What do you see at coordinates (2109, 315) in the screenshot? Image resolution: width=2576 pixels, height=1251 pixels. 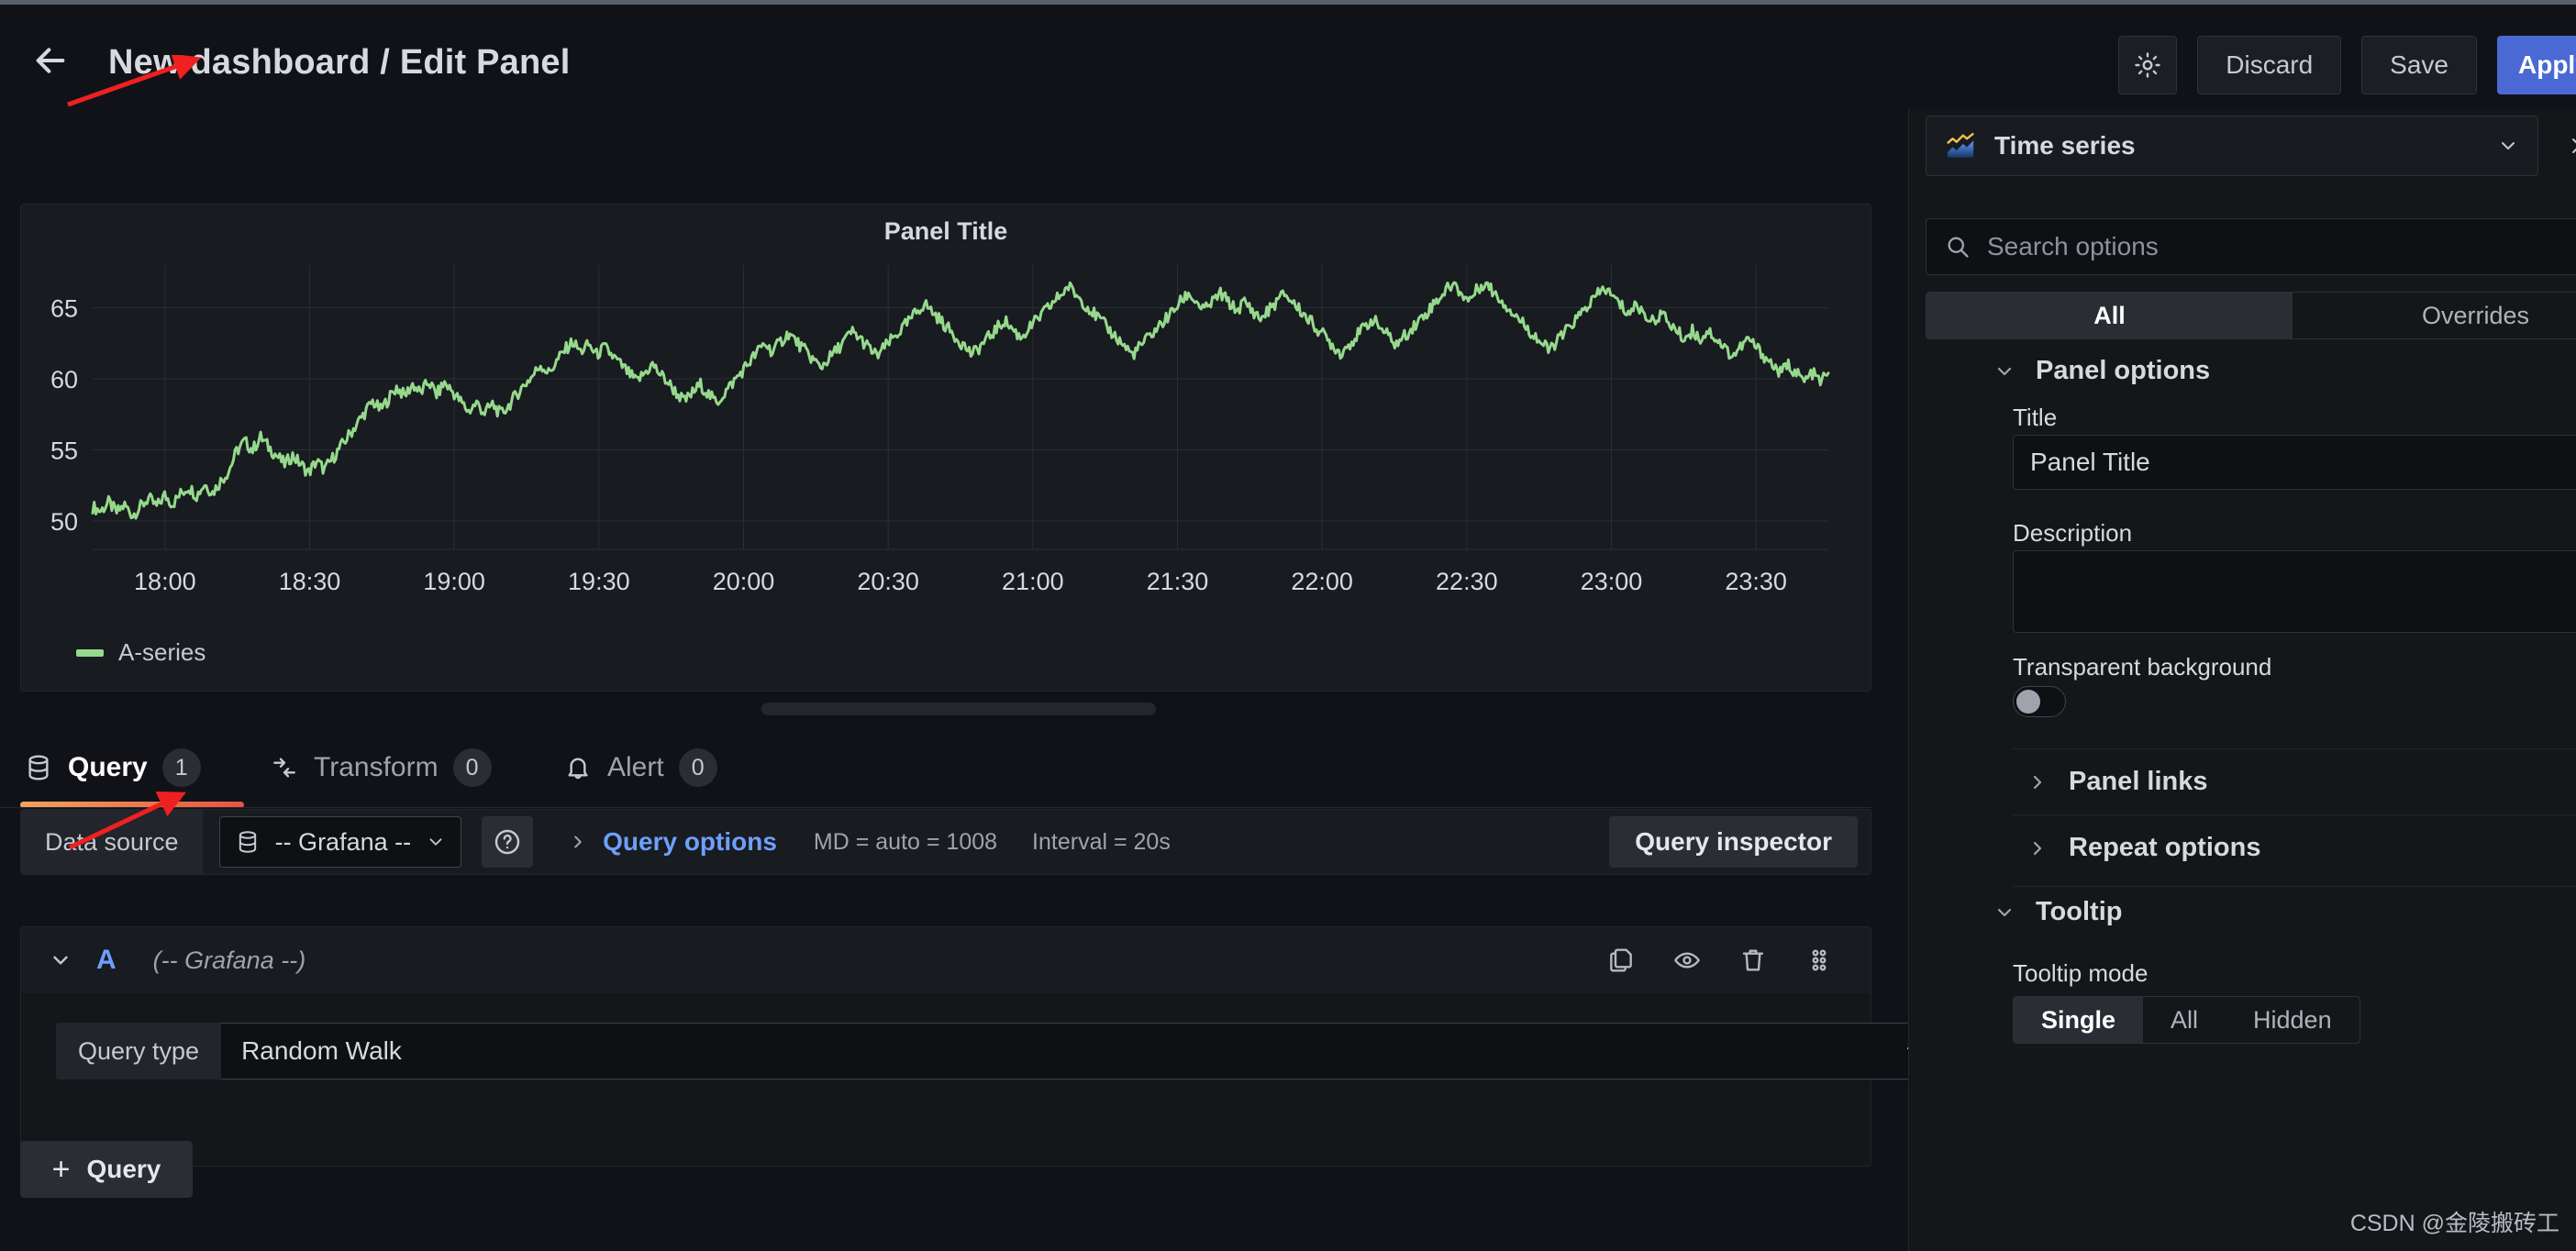 I see `tab-all-options: All` at bounding box center [2109, 315].